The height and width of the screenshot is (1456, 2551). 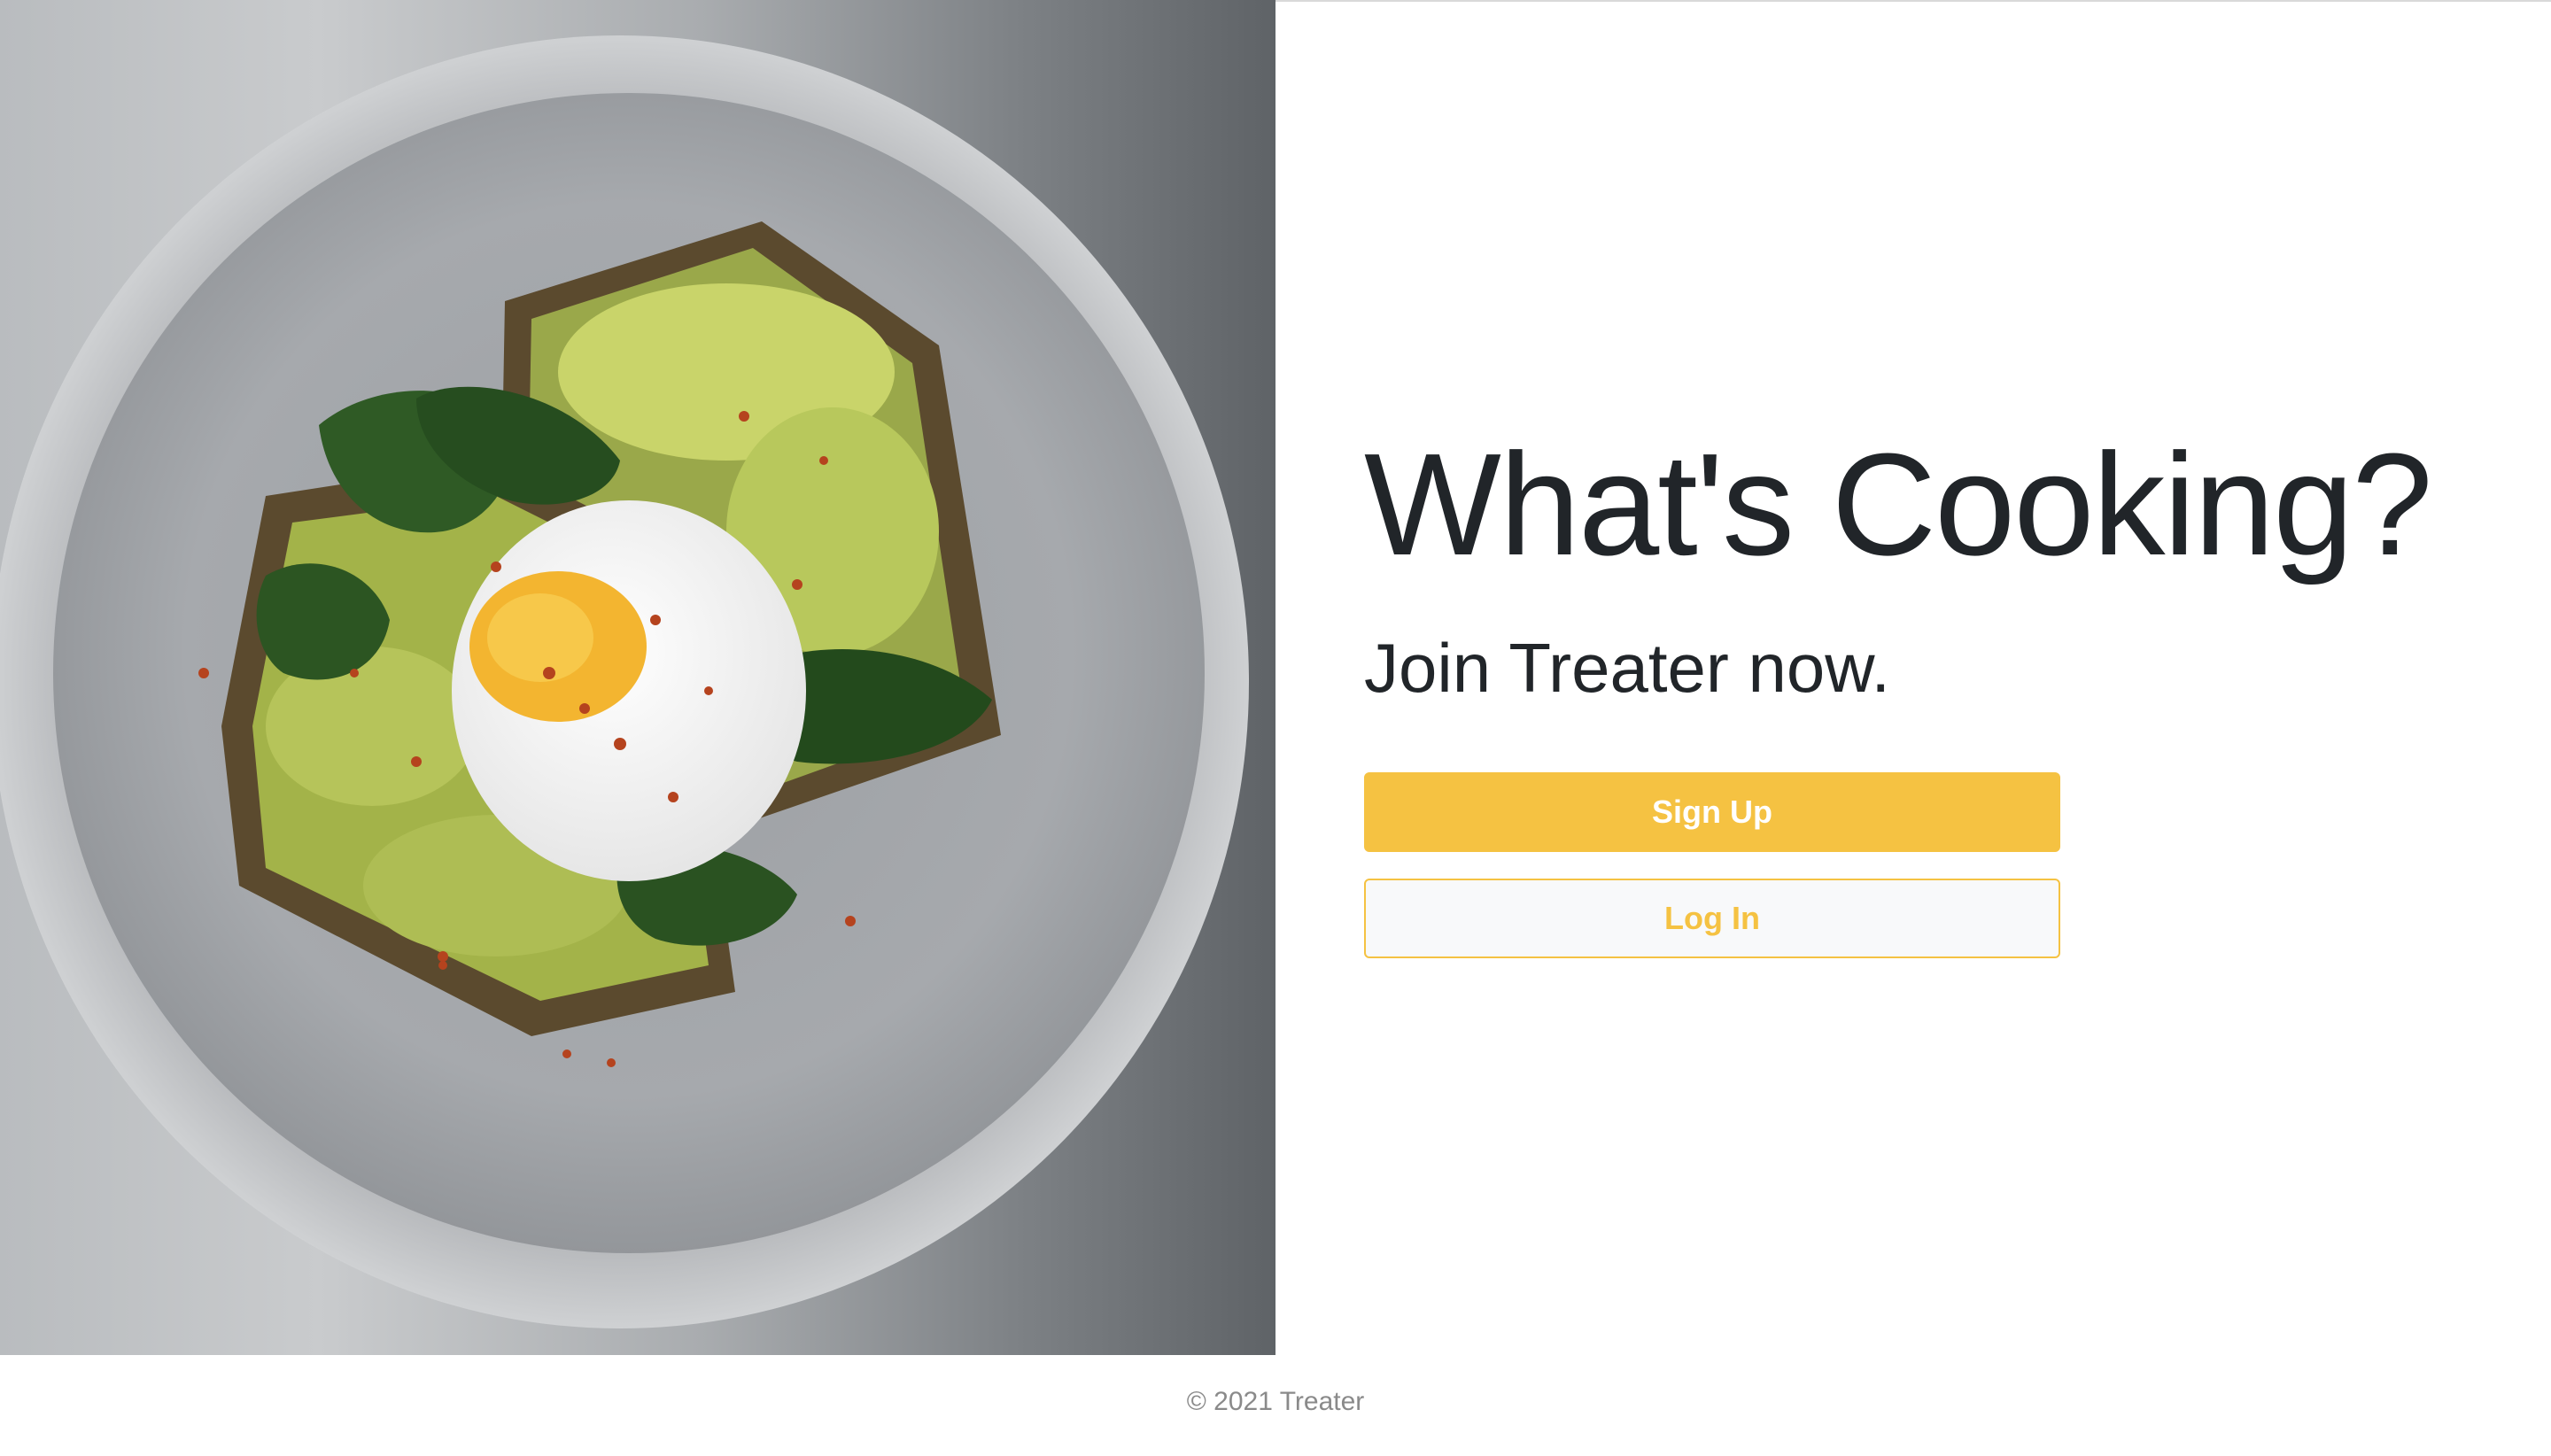 What do you see at coordinates (1712, 919) in the screenshot?
I see `login-button: Log In` at bounding box center [1712, 919].